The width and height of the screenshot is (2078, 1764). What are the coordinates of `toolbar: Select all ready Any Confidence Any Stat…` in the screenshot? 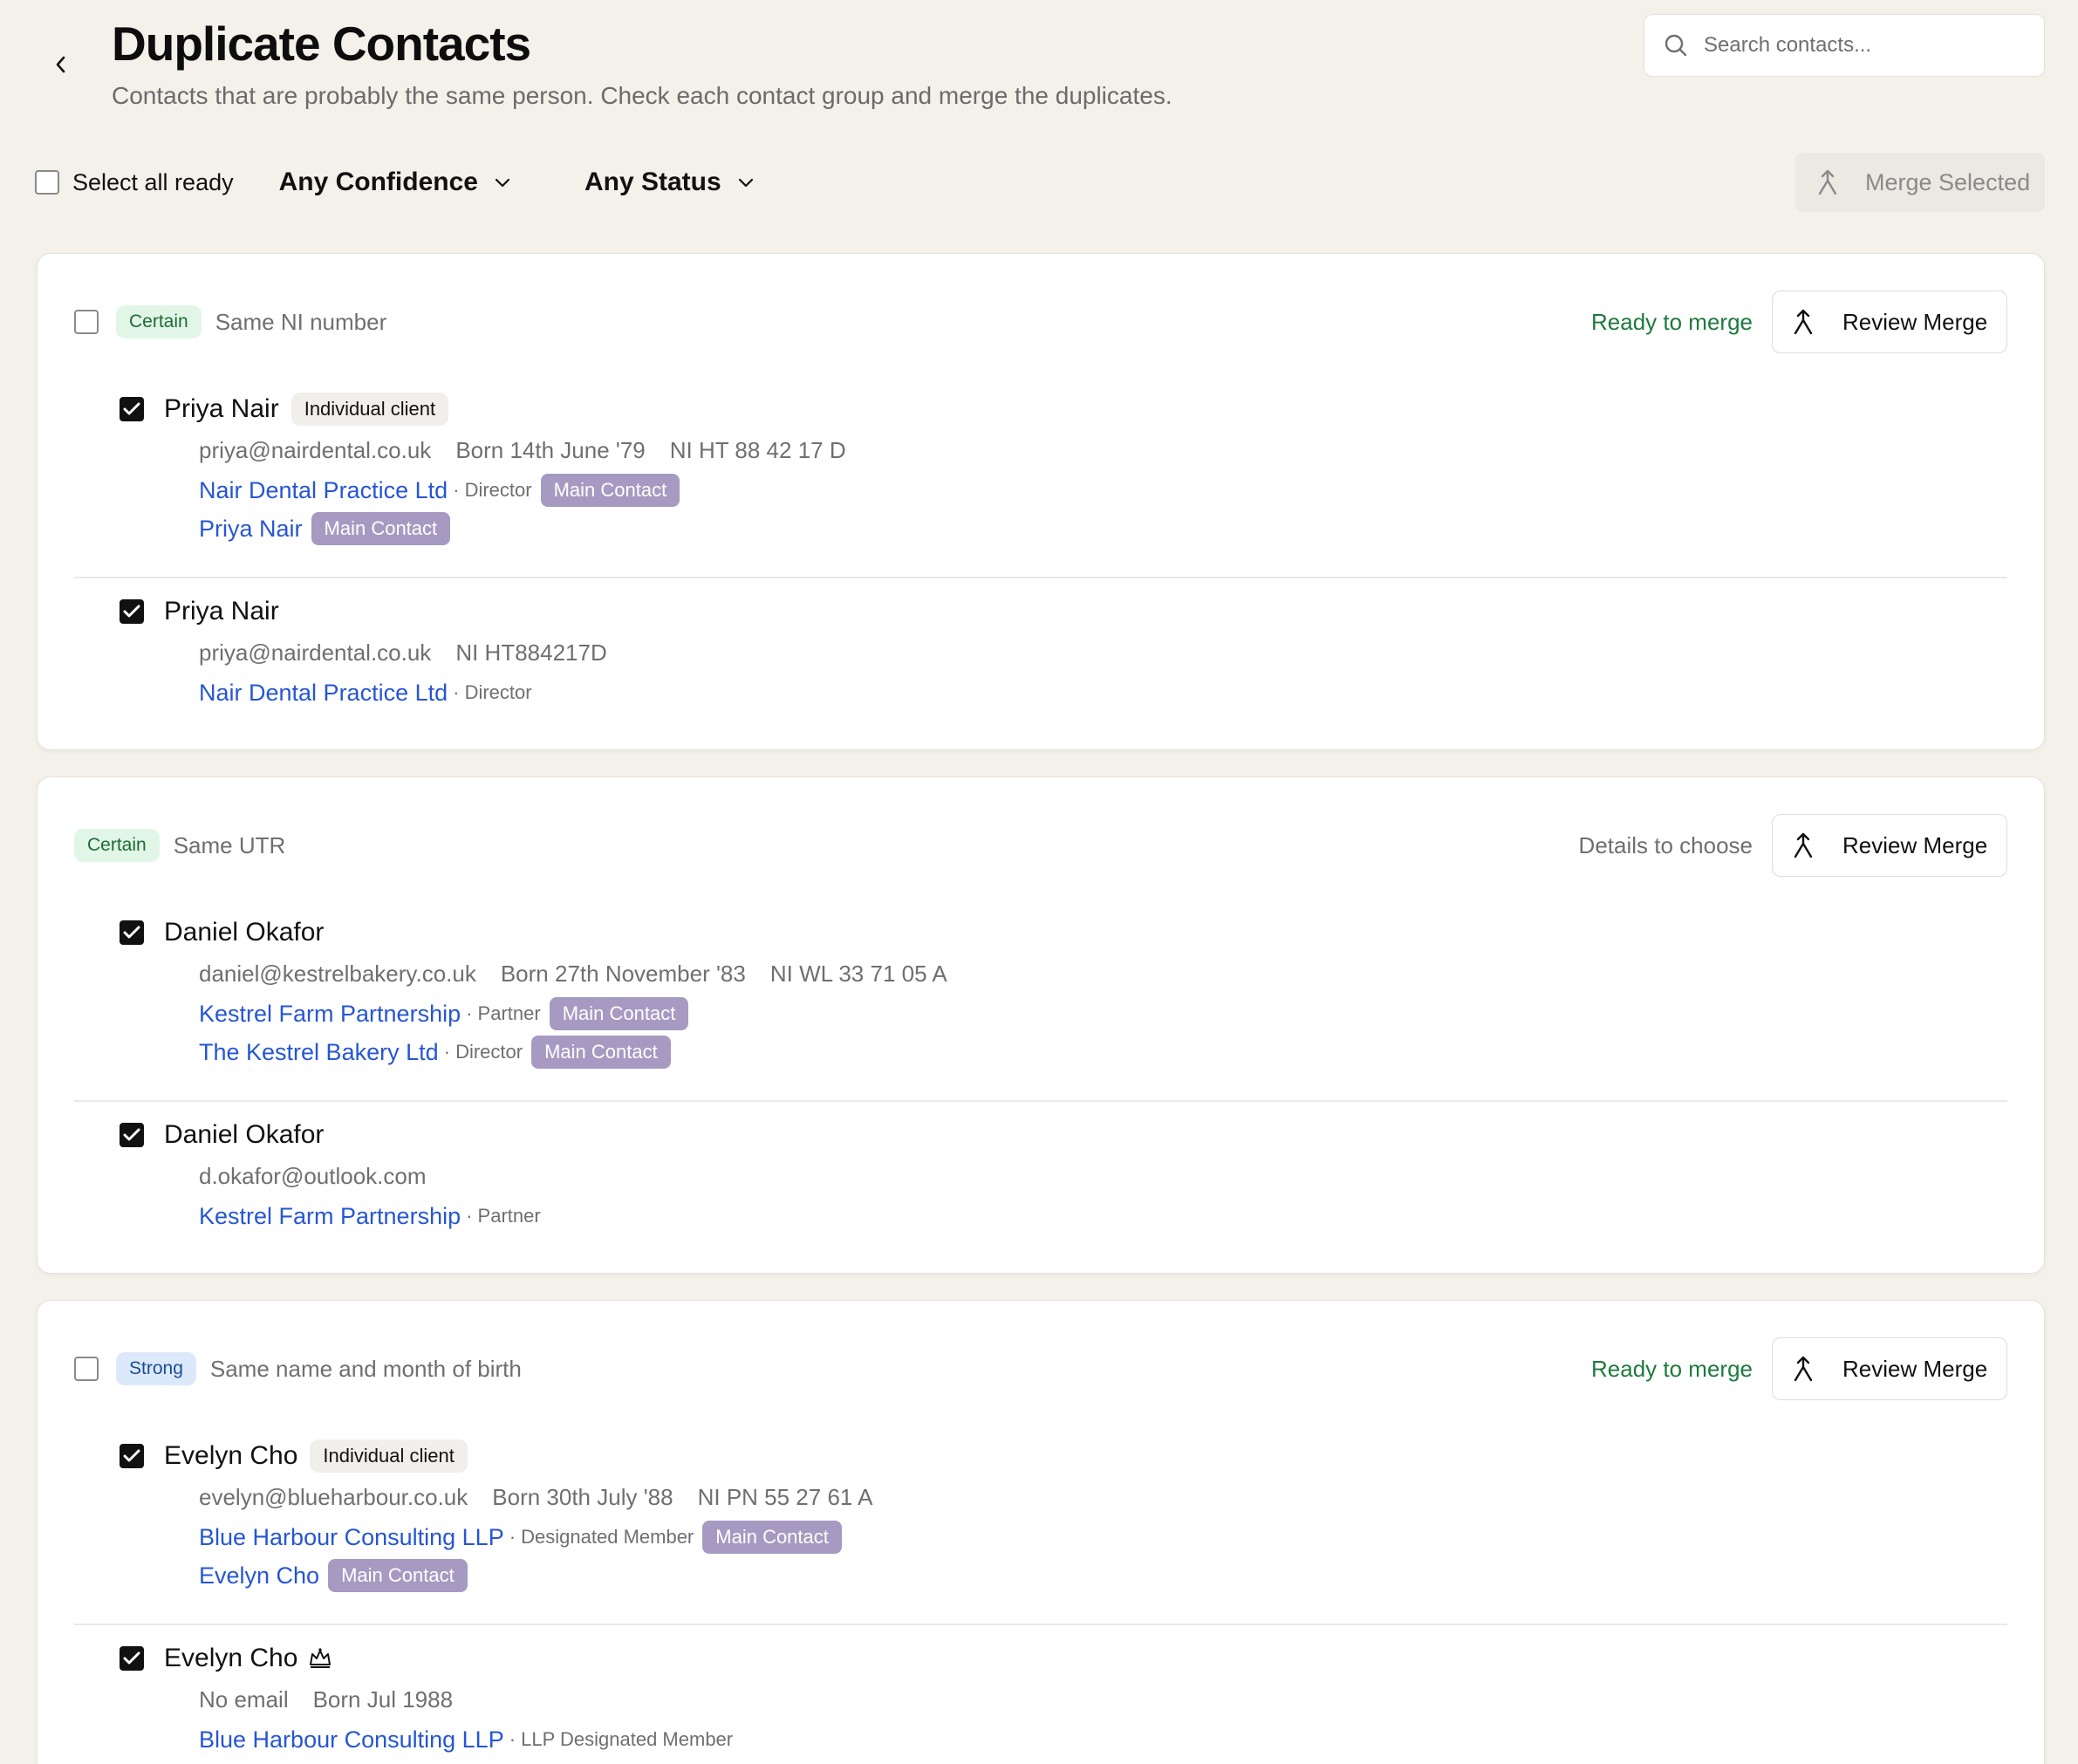 It's located at (1040, 183).